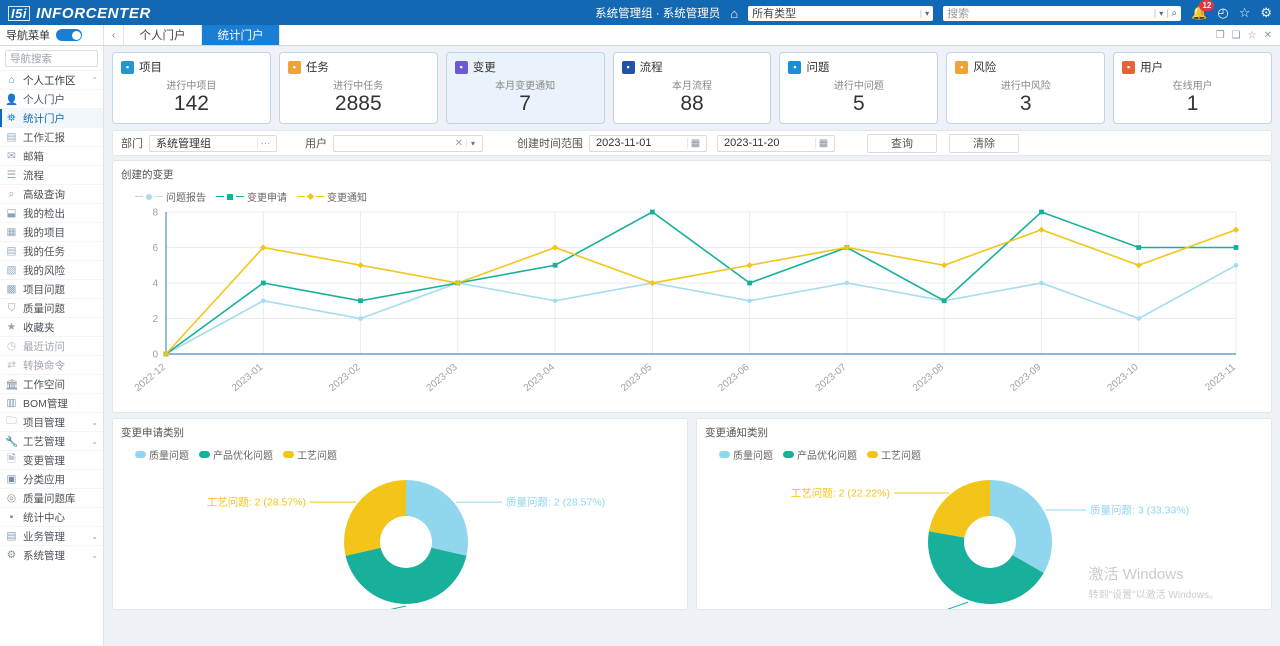  What do you see at coordinates (159, 196) in the screenshot?
I see `legend-line` at bounding box center [159, 196].